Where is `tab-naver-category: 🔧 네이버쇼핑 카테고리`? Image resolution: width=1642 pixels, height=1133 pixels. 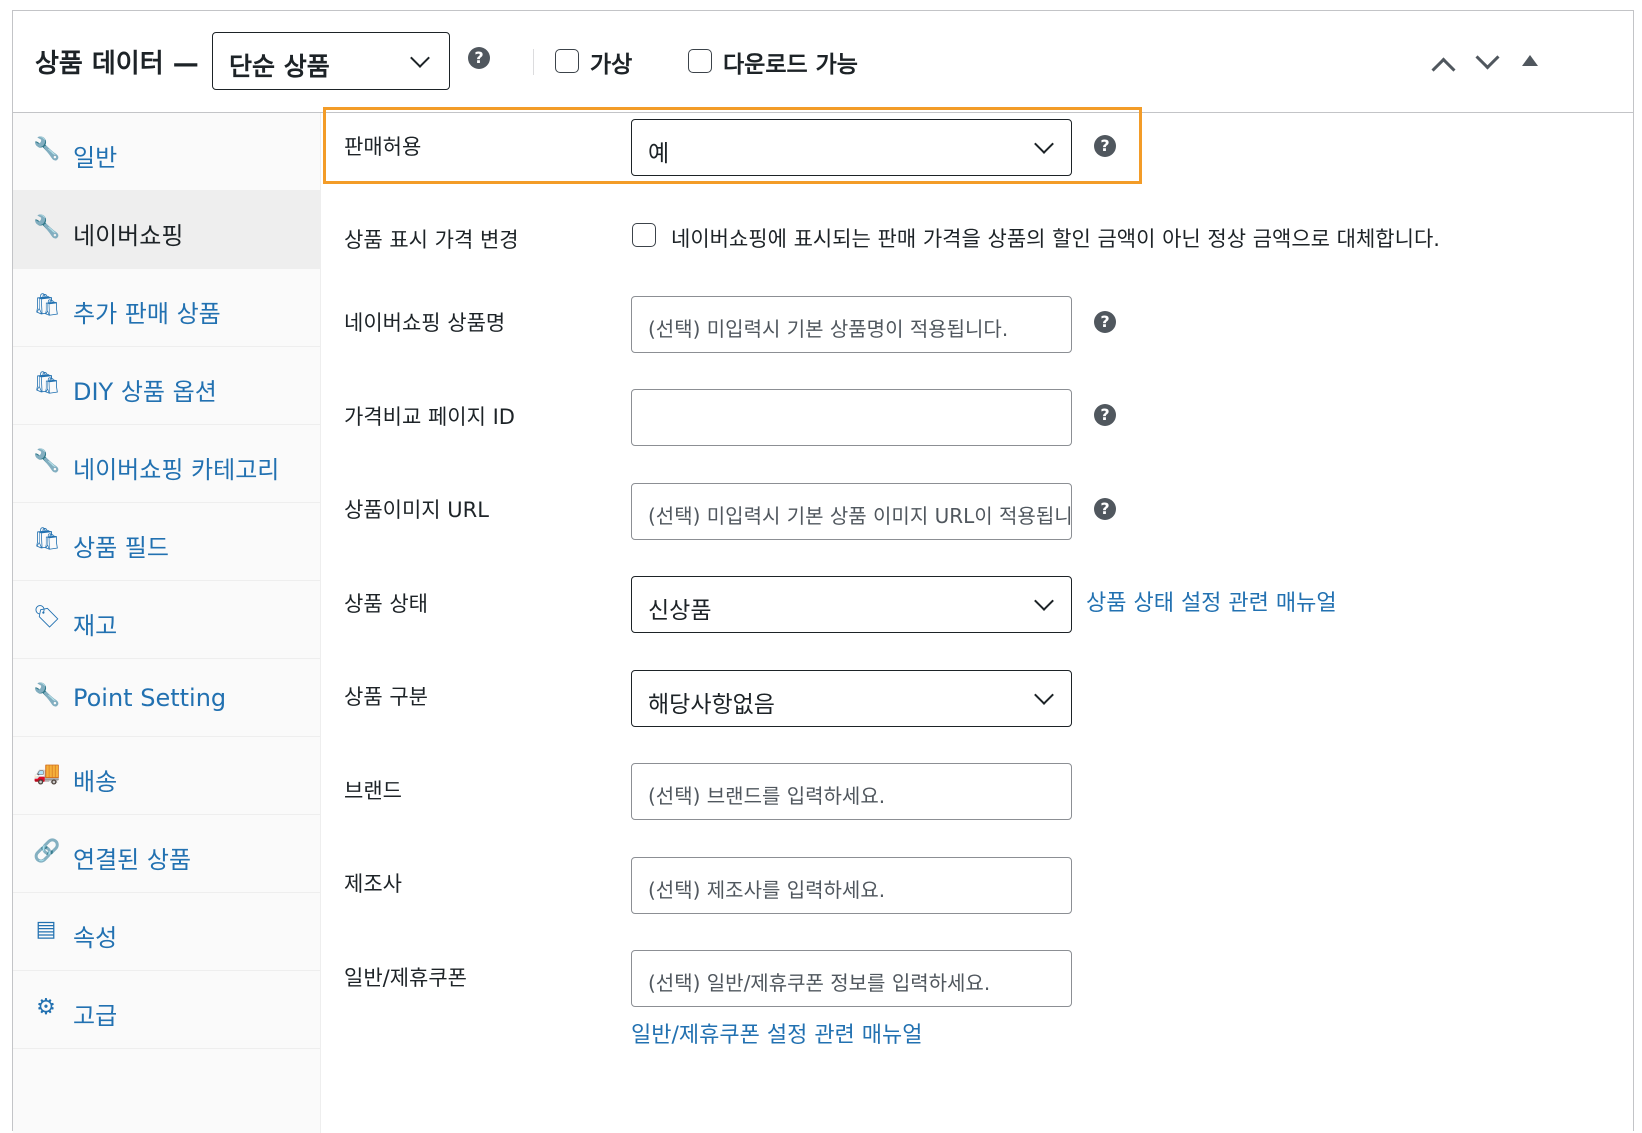
tab-naver-category: 🔧 네이버쇼핑 카테고리 is located at coordinates (166, 464).